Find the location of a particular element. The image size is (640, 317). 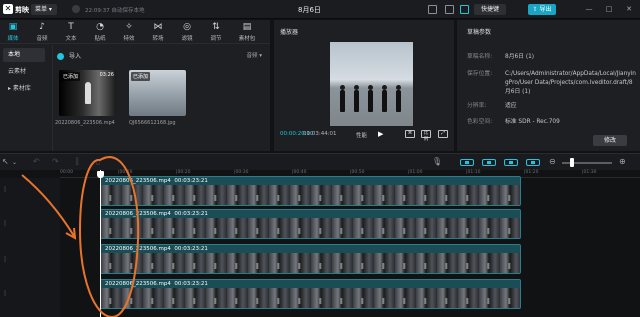

filter-icon: ◎ is located at coordinates (187, 27).